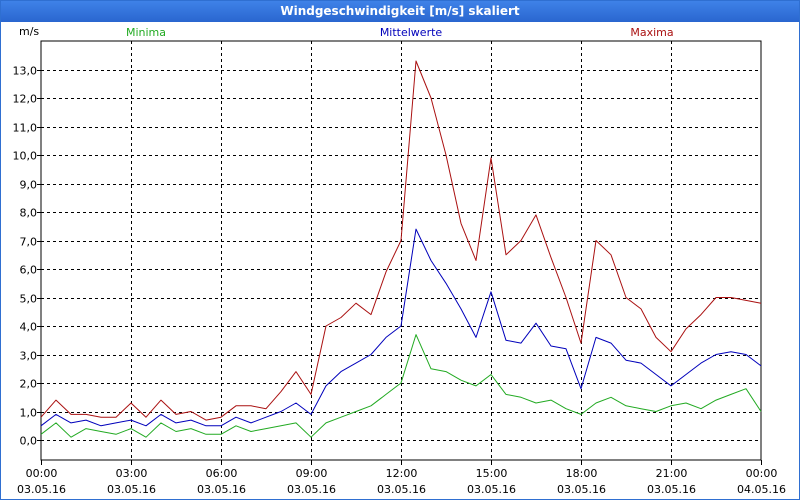 The width and height of the screenshot is (800, 500). I want to click on x-tick-time: 03:00, so click(132, 473).